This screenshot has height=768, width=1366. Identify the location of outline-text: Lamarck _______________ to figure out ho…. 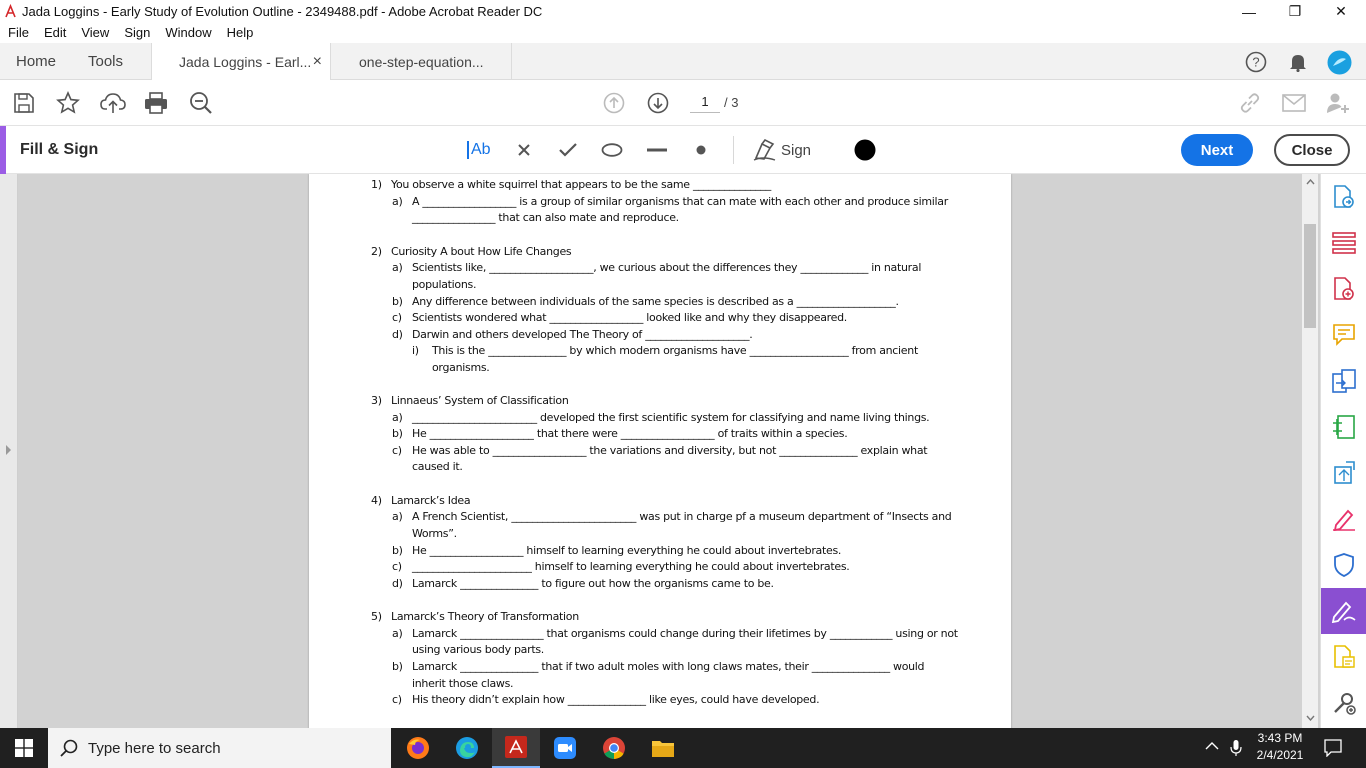
(593, 583).